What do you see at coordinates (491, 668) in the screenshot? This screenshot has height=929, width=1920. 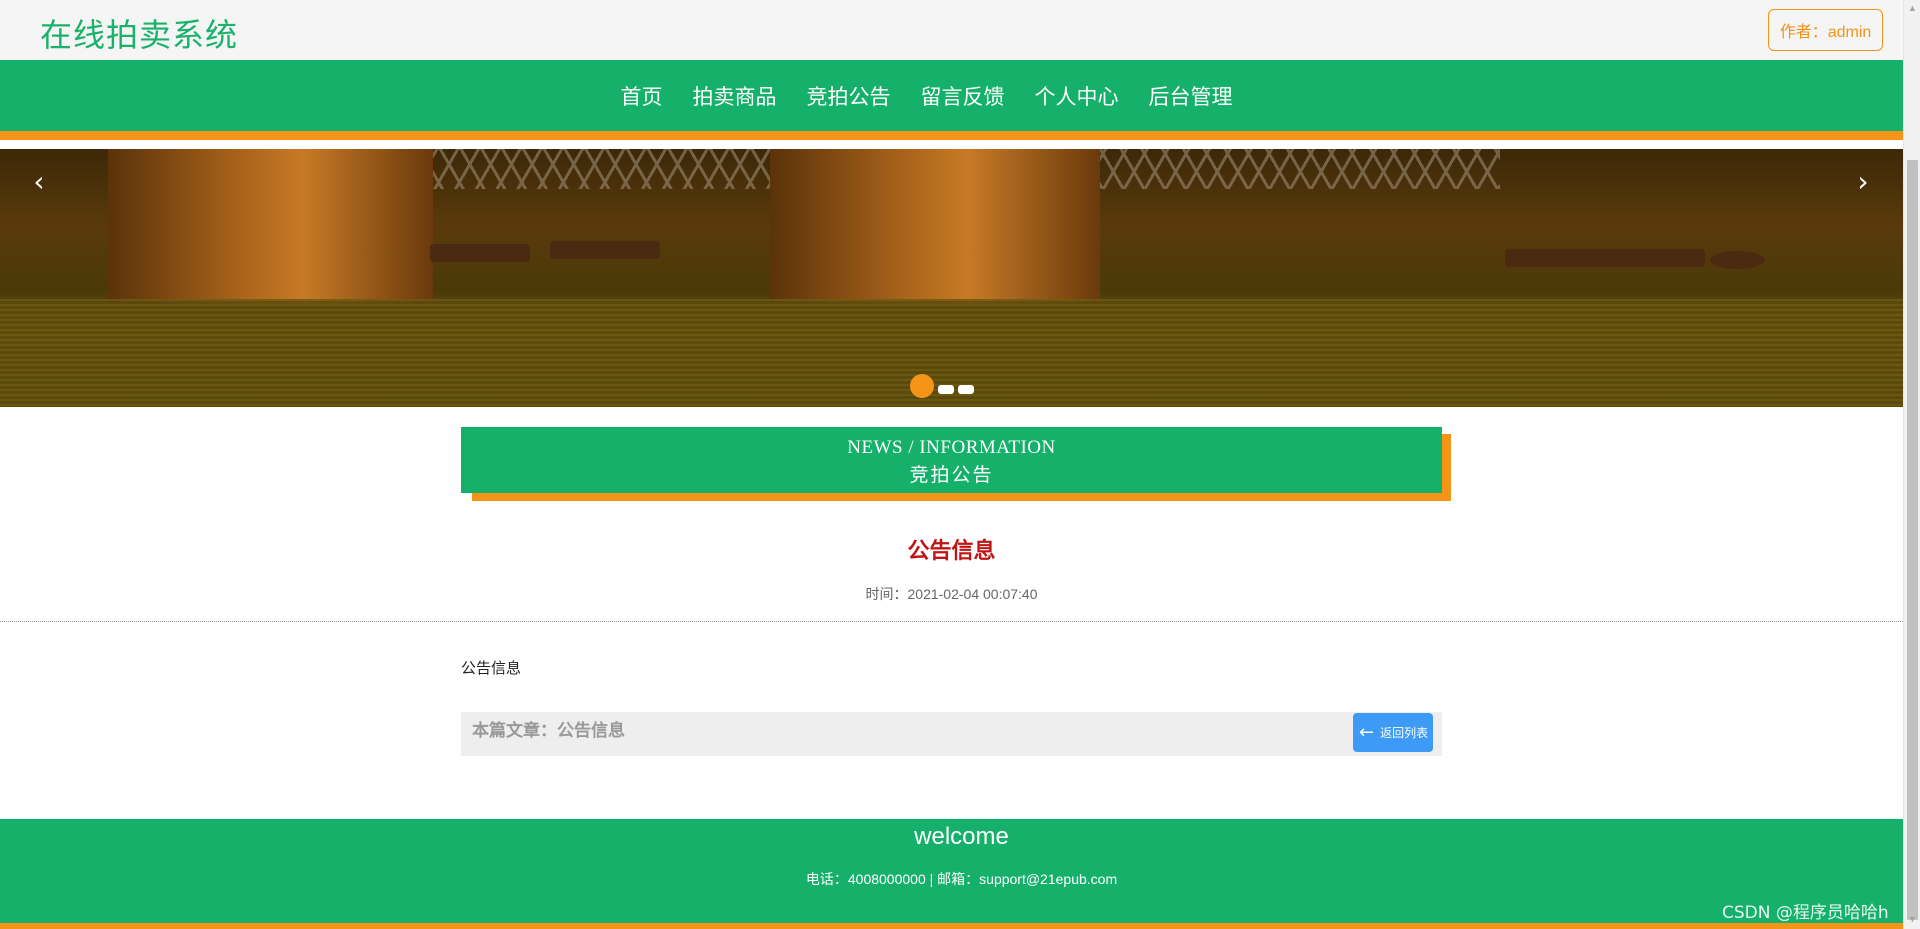 I see `article-body: 公告信息` at bounding box center [491, 668].